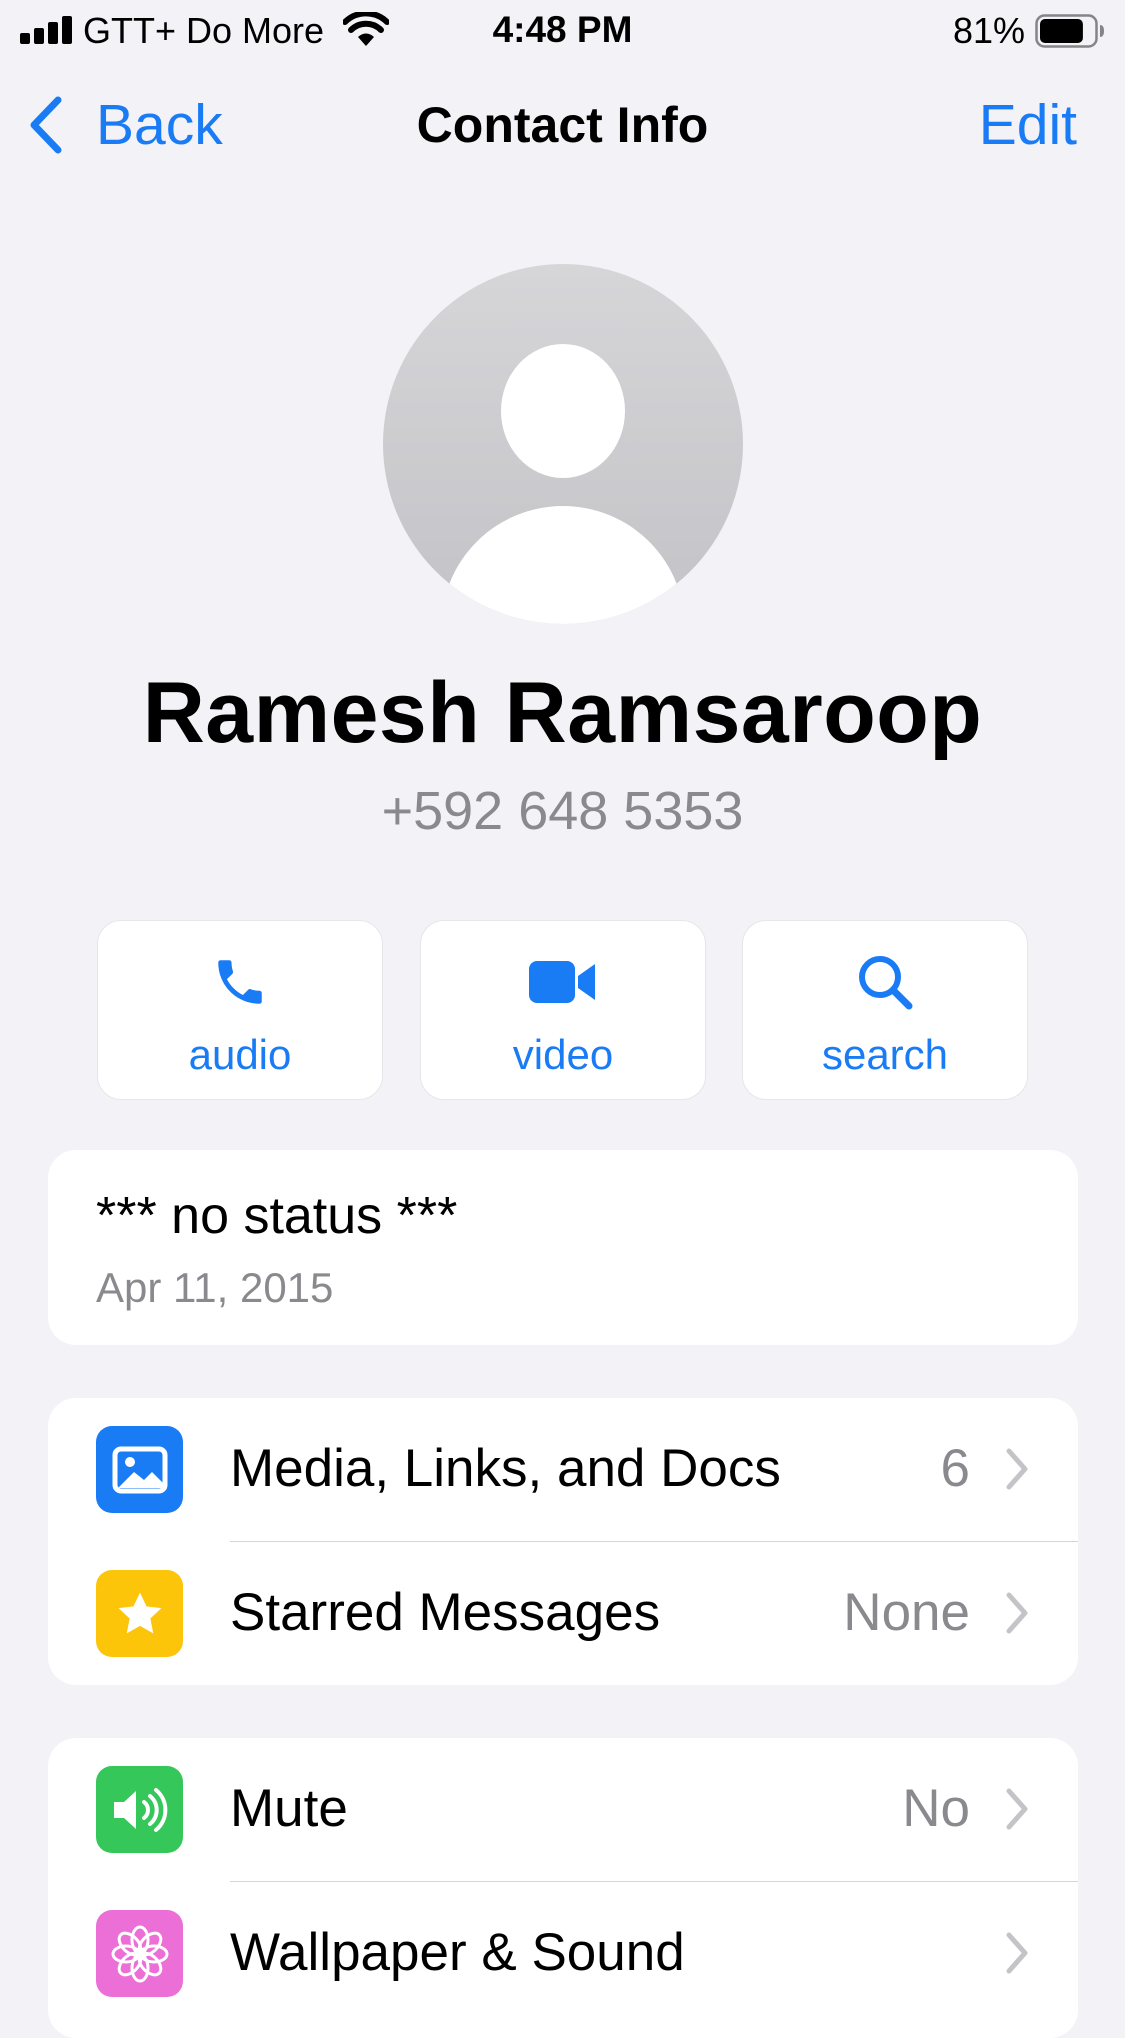 This screenshot has width=1125, height=2038. I want to click on audio-call-button: audio, so click(240, 1010).